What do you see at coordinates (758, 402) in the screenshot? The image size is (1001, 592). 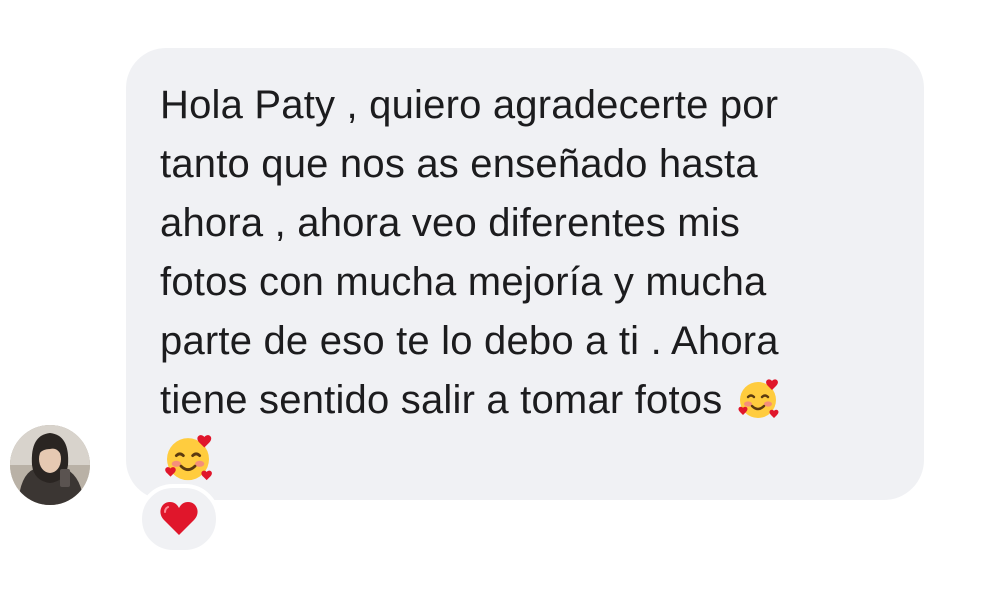 I see `smiling-face-with-hearts-icon` at bounding box center [758, 402].